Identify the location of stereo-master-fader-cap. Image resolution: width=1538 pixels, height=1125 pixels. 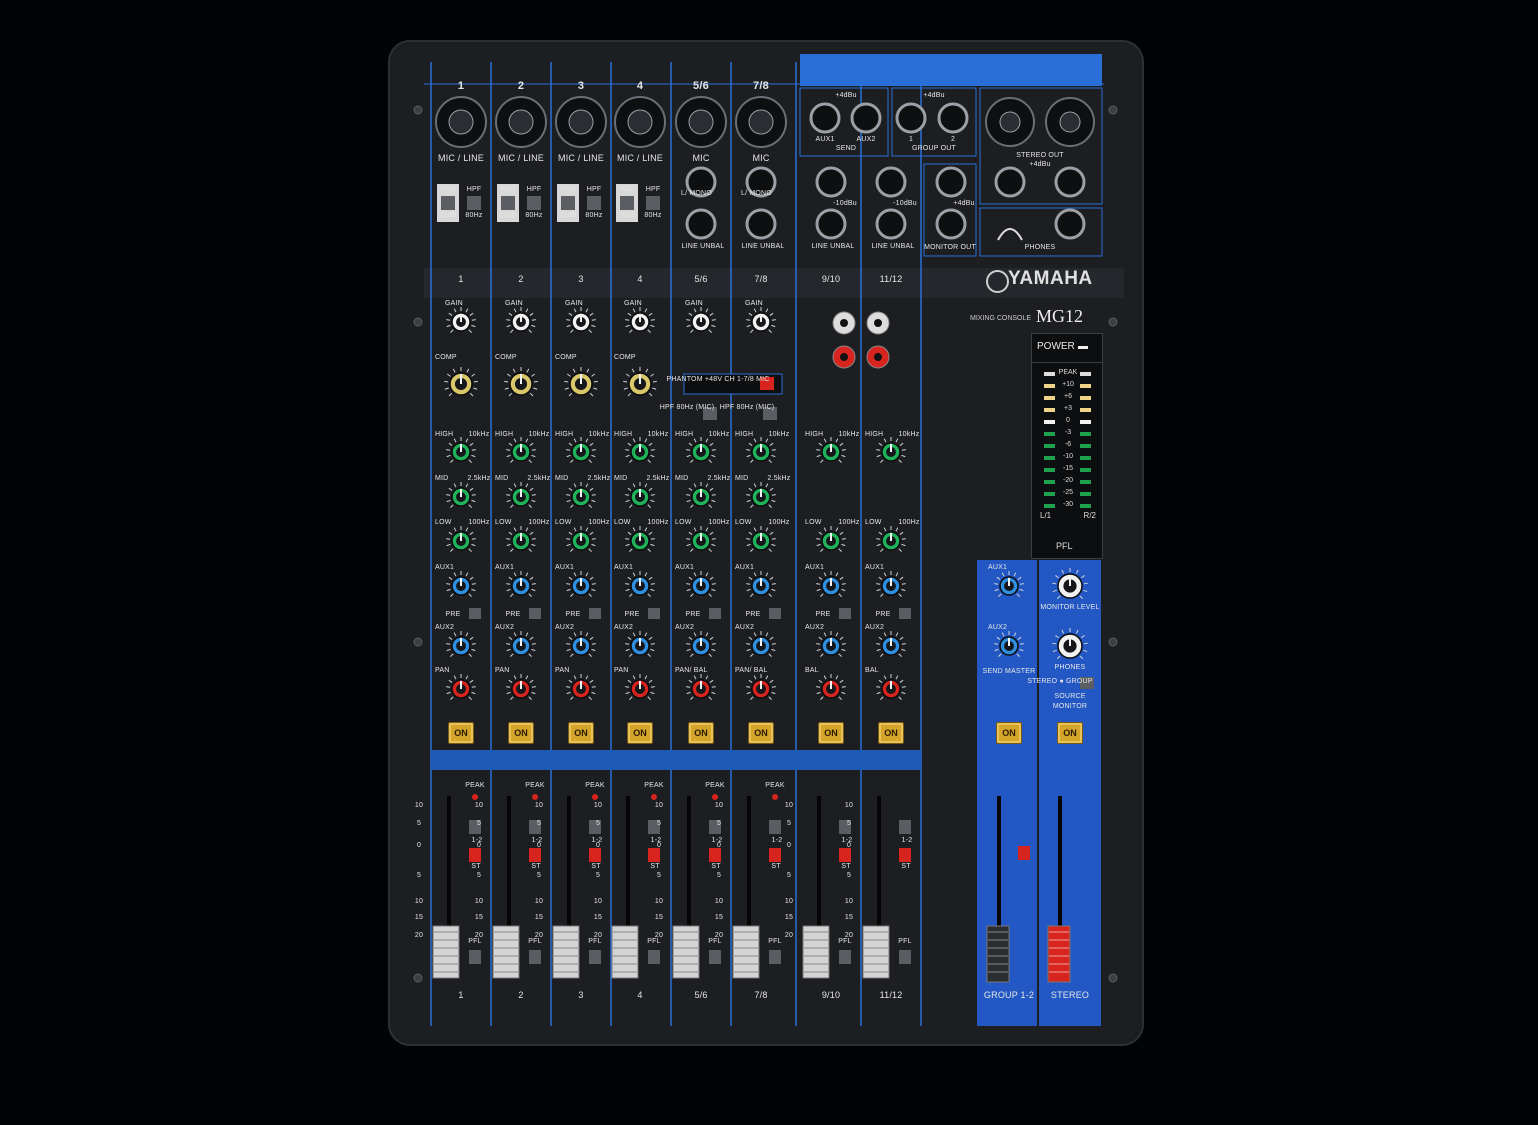
(1059, 954).